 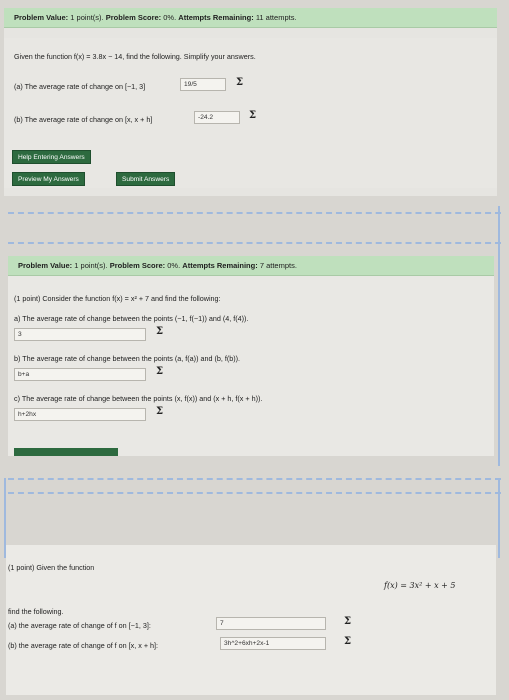 I want to click on problem-3-intro: (1 point) Given the function, so click(x=51, y=567).